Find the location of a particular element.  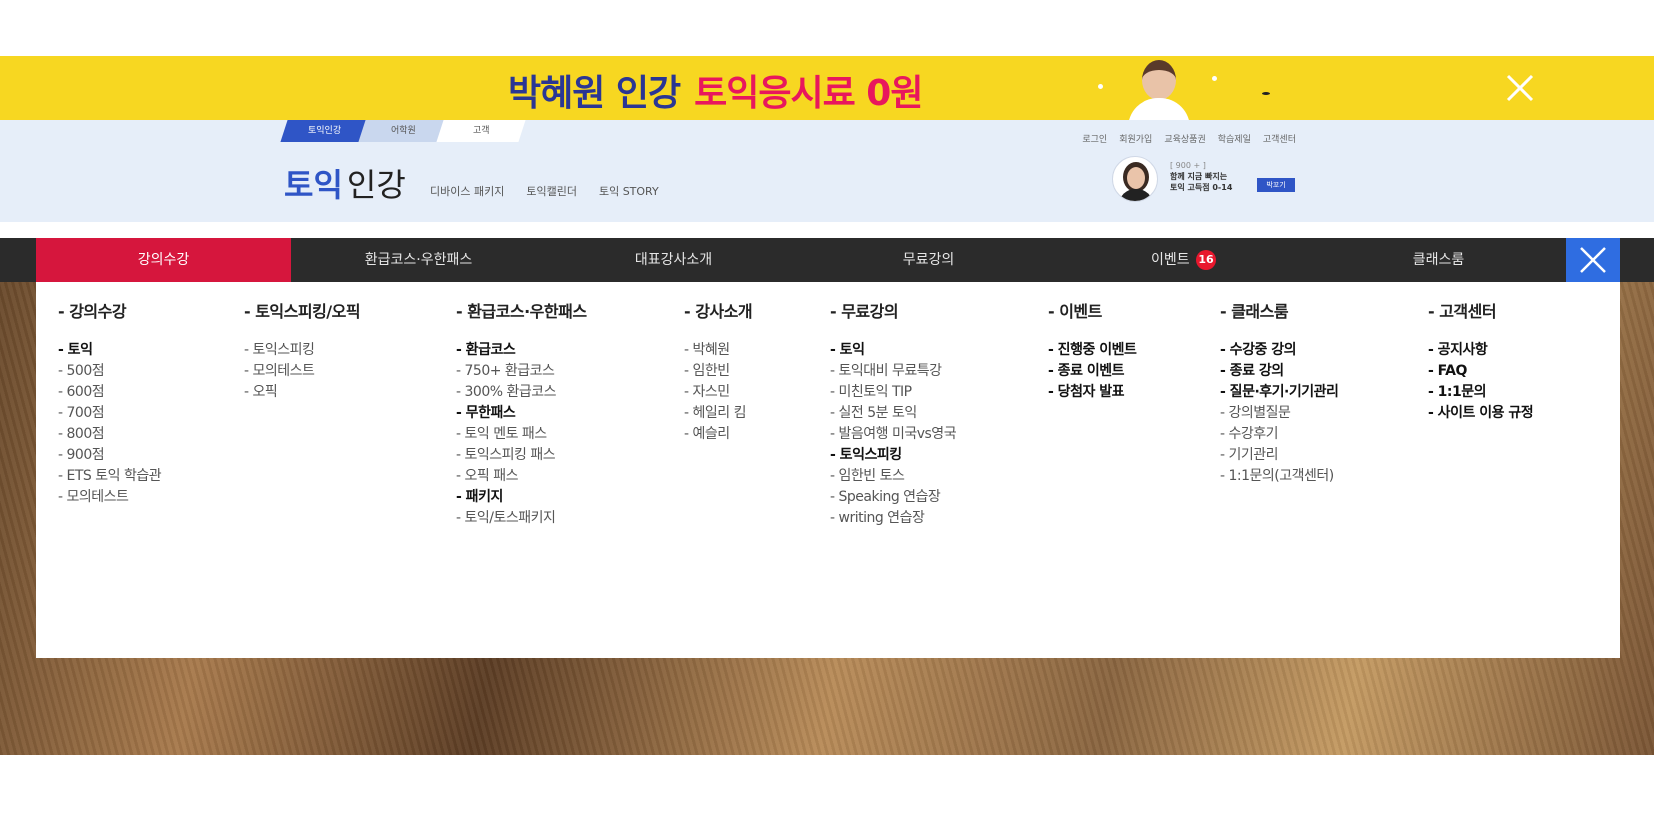

menu-link: - 종료 이벤트 is located at coordinates (1092, 371).